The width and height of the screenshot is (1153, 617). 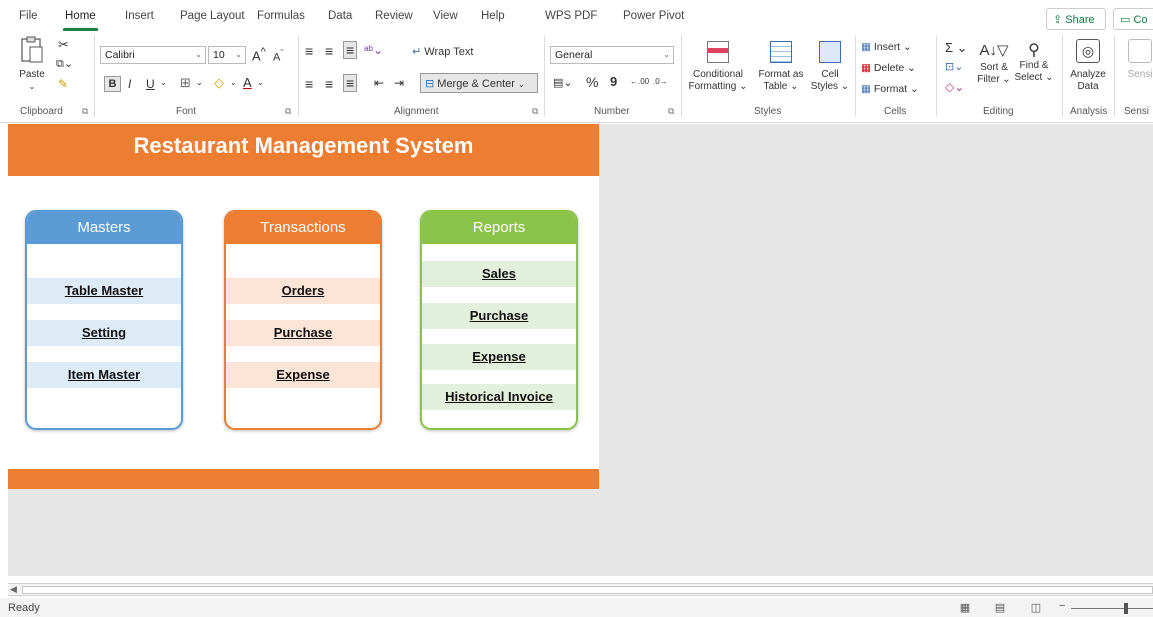 I want to click on font-name-select: Calibri ⌄, so click(x=153, y=55).